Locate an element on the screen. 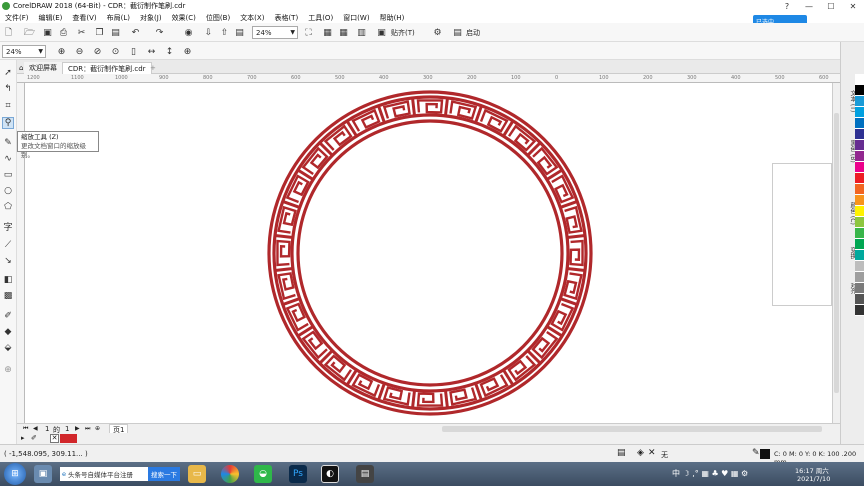 The width and height of the screenshot is (864, 486). tab-document: CDR：截衍制作笔刷.cdr is located at coordinates (107, 68).